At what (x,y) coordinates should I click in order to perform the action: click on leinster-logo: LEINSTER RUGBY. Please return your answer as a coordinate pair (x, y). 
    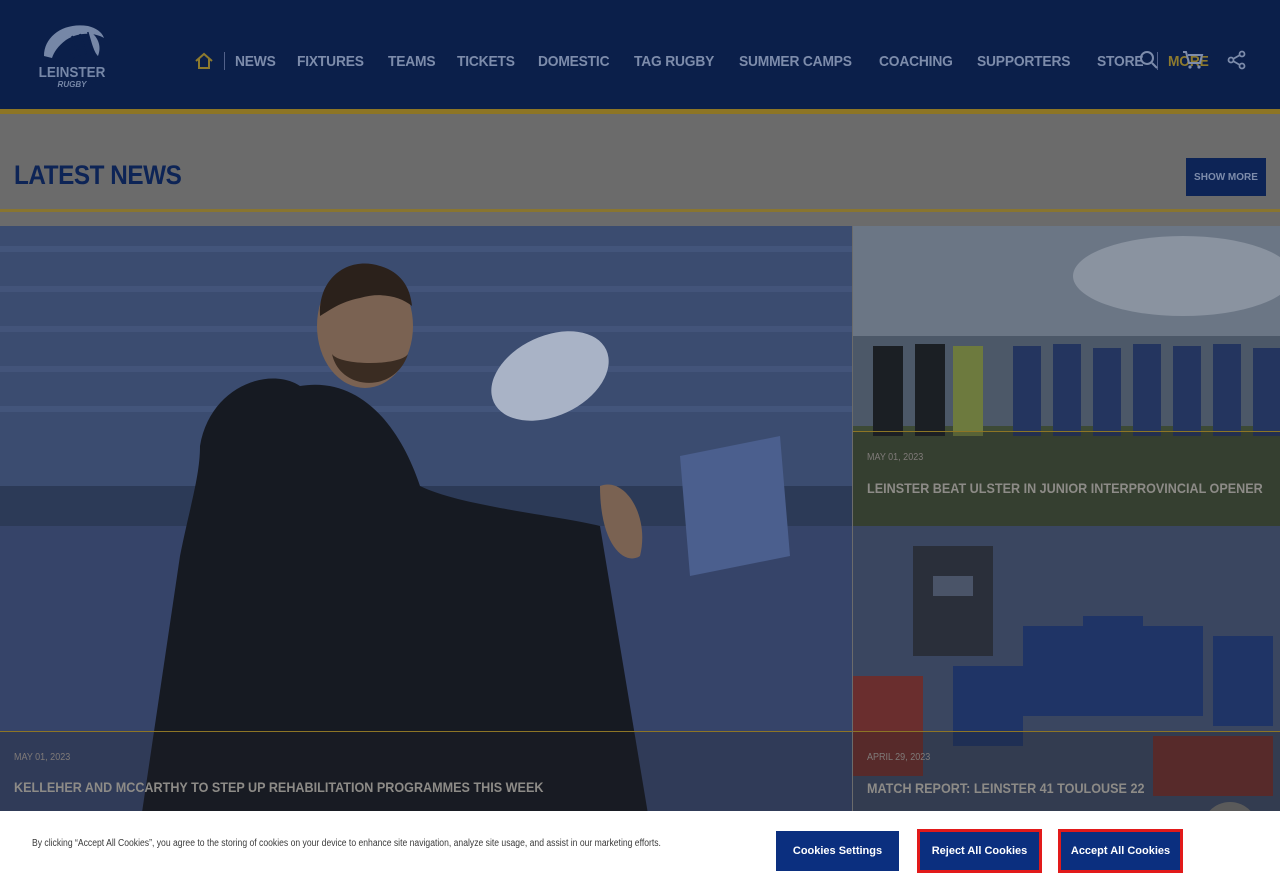
    Looking at the image, I should click on (72, 56).